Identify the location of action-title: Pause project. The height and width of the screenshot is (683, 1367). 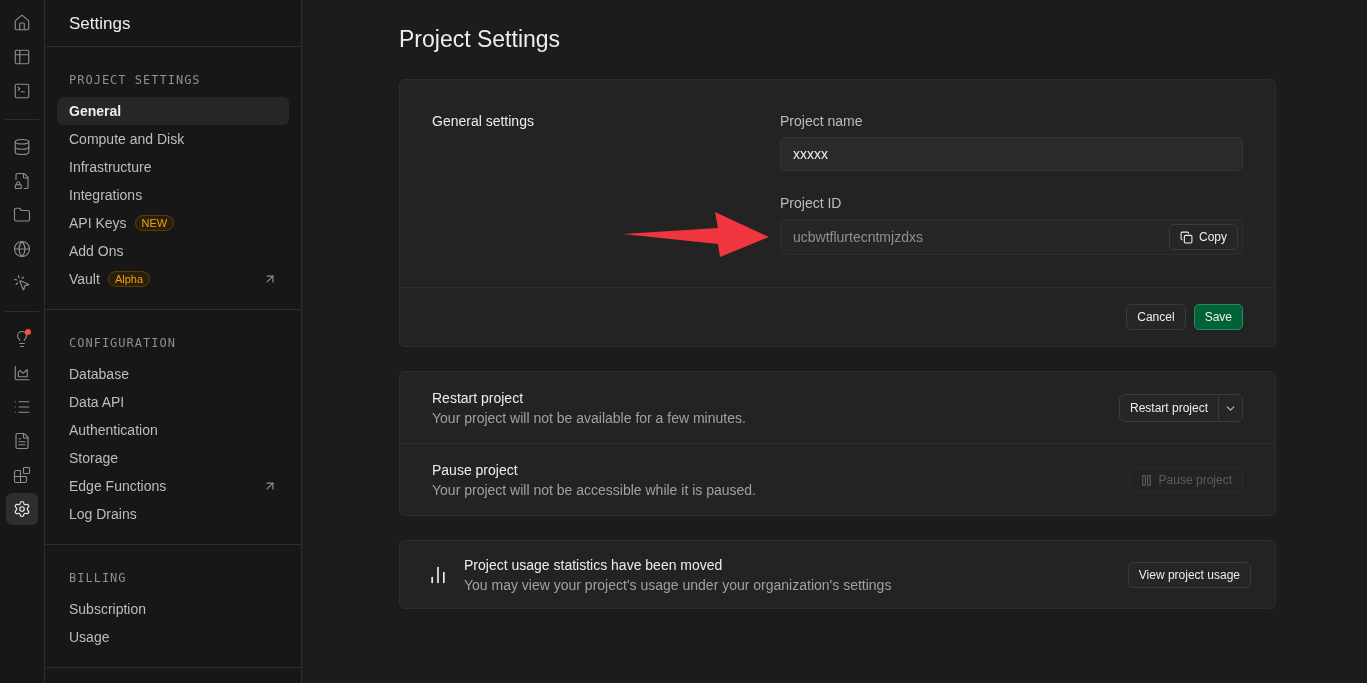
(475, 470).